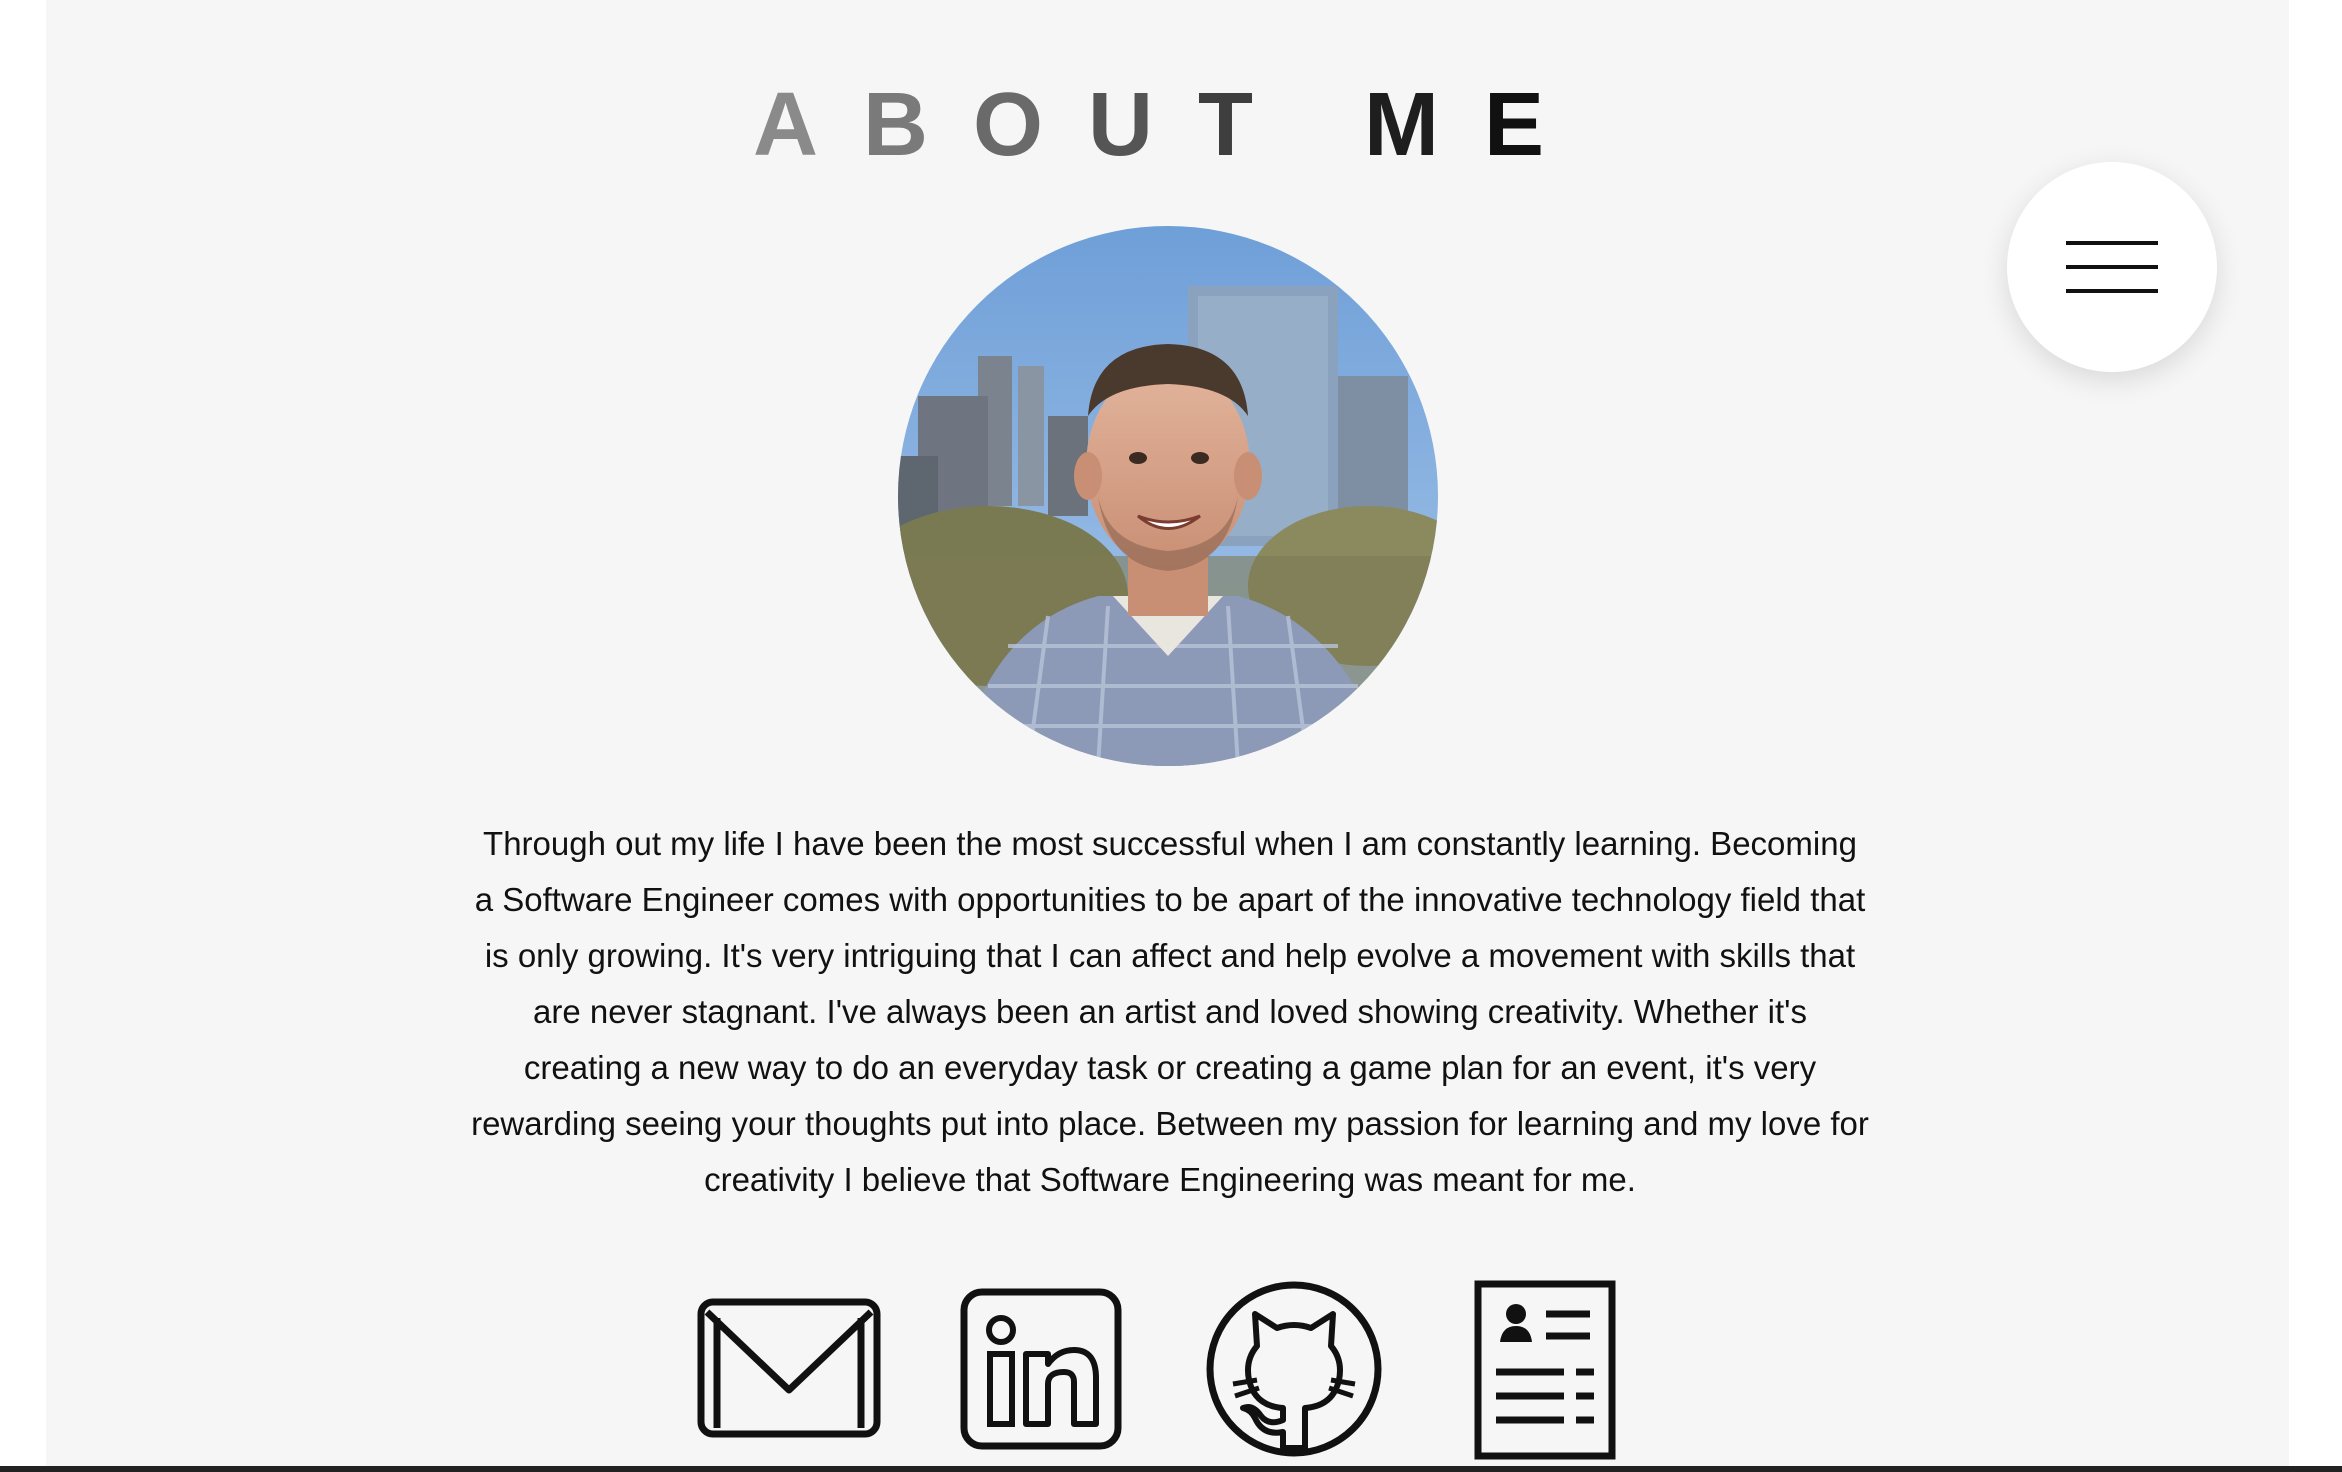  I want to click on linkedin-link, so click(1041, 1369).